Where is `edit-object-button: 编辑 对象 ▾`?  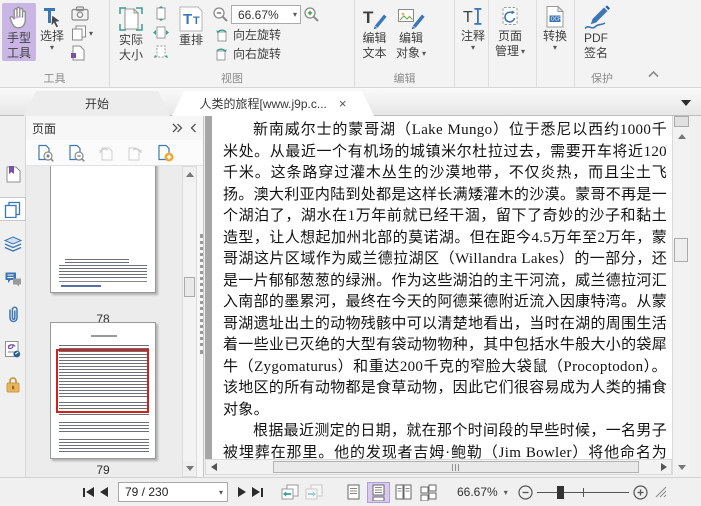 edit-object-button: 编辑 对象 ▾ is located at coordinates (411, 32).